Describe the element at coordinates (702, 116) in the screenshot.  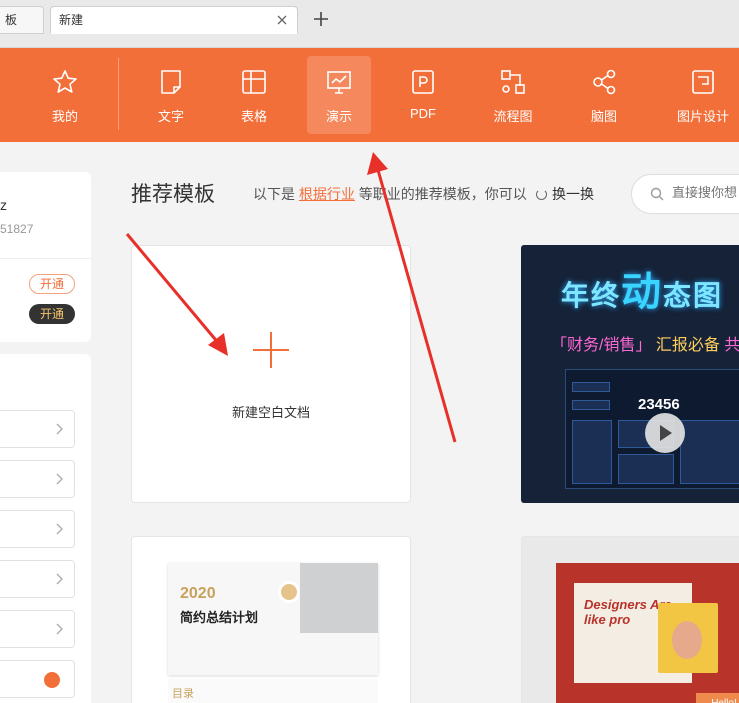
I see `tool-label: 图片设计` at that location.